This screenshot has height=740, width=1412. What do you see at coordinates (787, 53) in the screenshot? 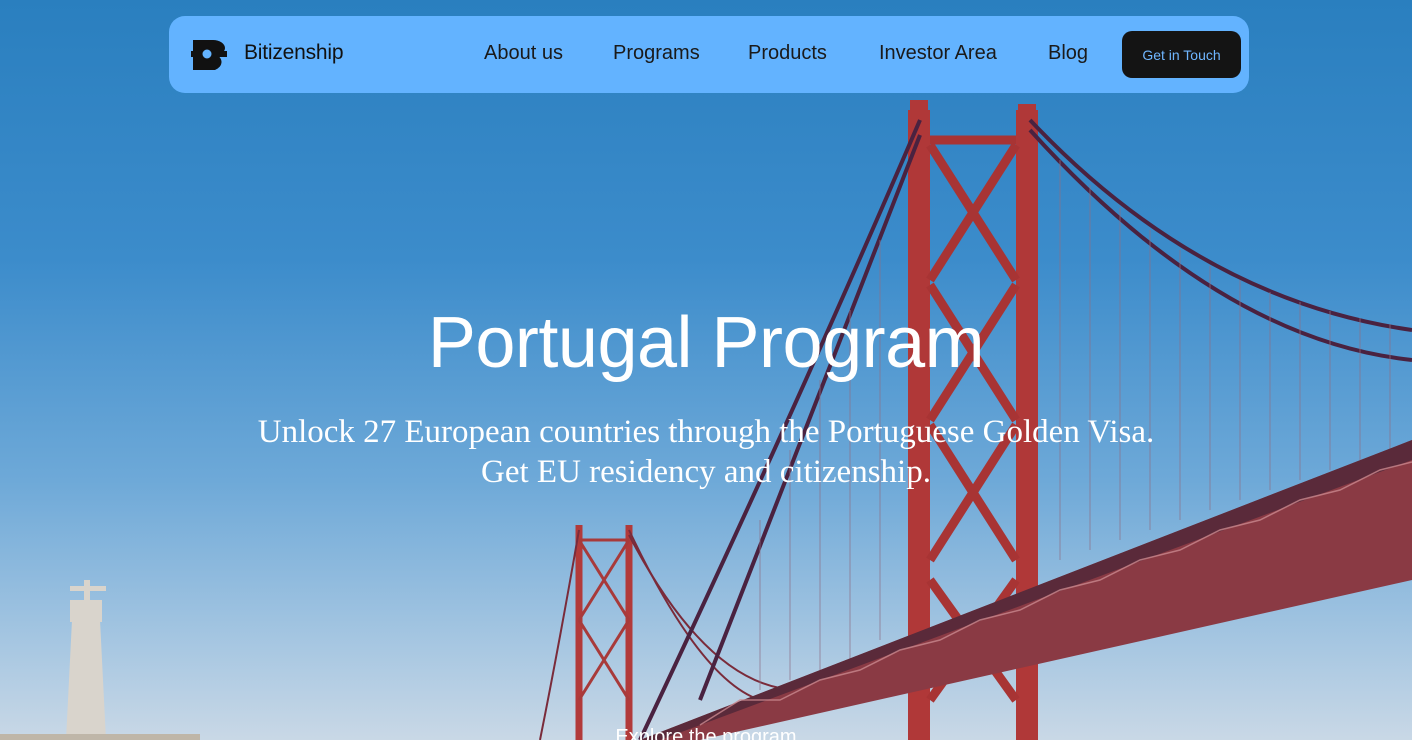
I see `nav-item-products: Products` at bounding box center [787, 53].